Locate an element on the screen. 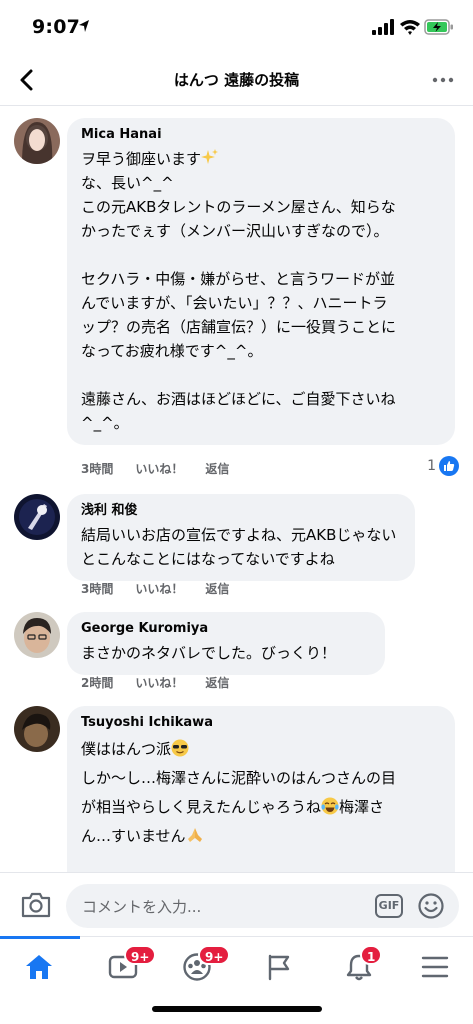 Image resolution: width=473 pixels, height=1024 pixels. folded-hands-emoji-icon is located at coordinates (194, 835).